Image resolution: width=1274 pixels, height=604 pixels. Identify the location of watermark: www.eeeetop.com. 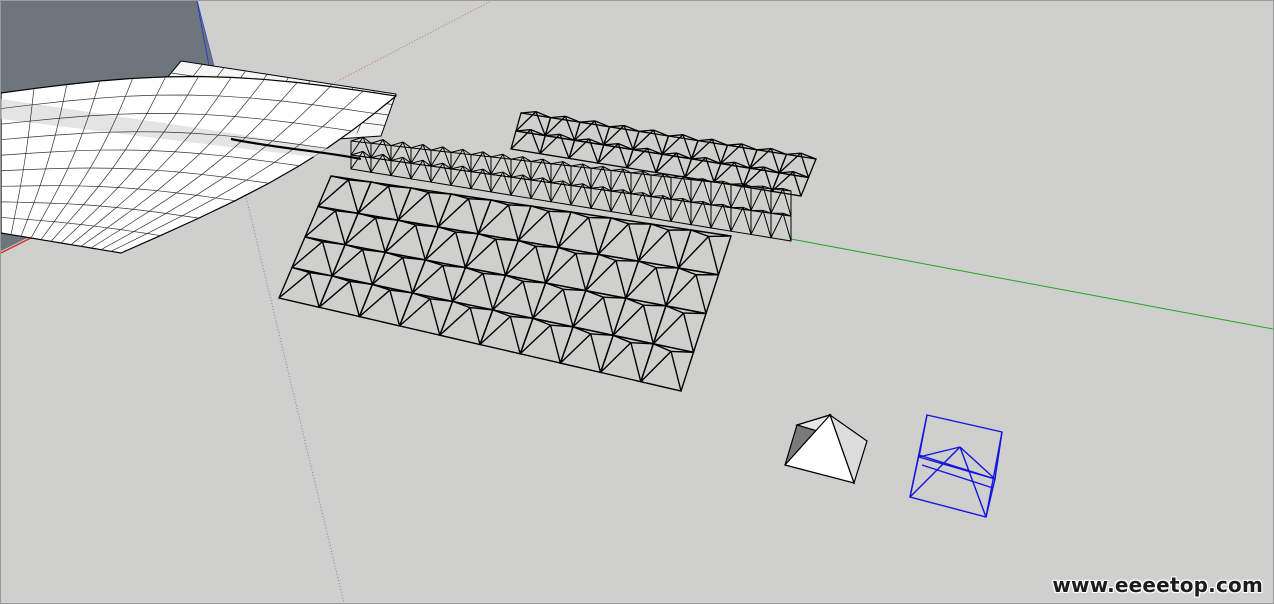
(1157, 585).